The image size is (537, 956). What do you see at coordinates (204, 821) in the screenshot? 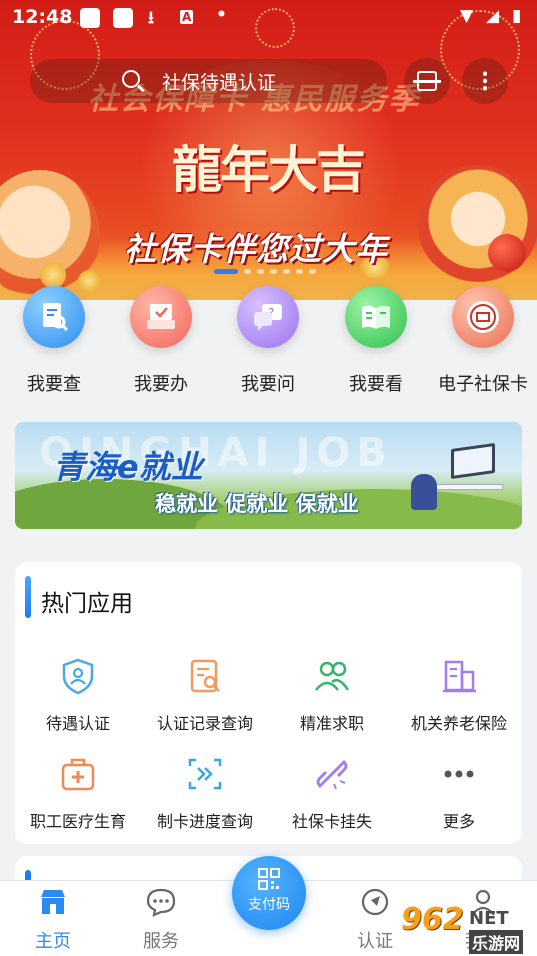
I see `app-label: 制卡进度查询` at bounding box center [204, 821].